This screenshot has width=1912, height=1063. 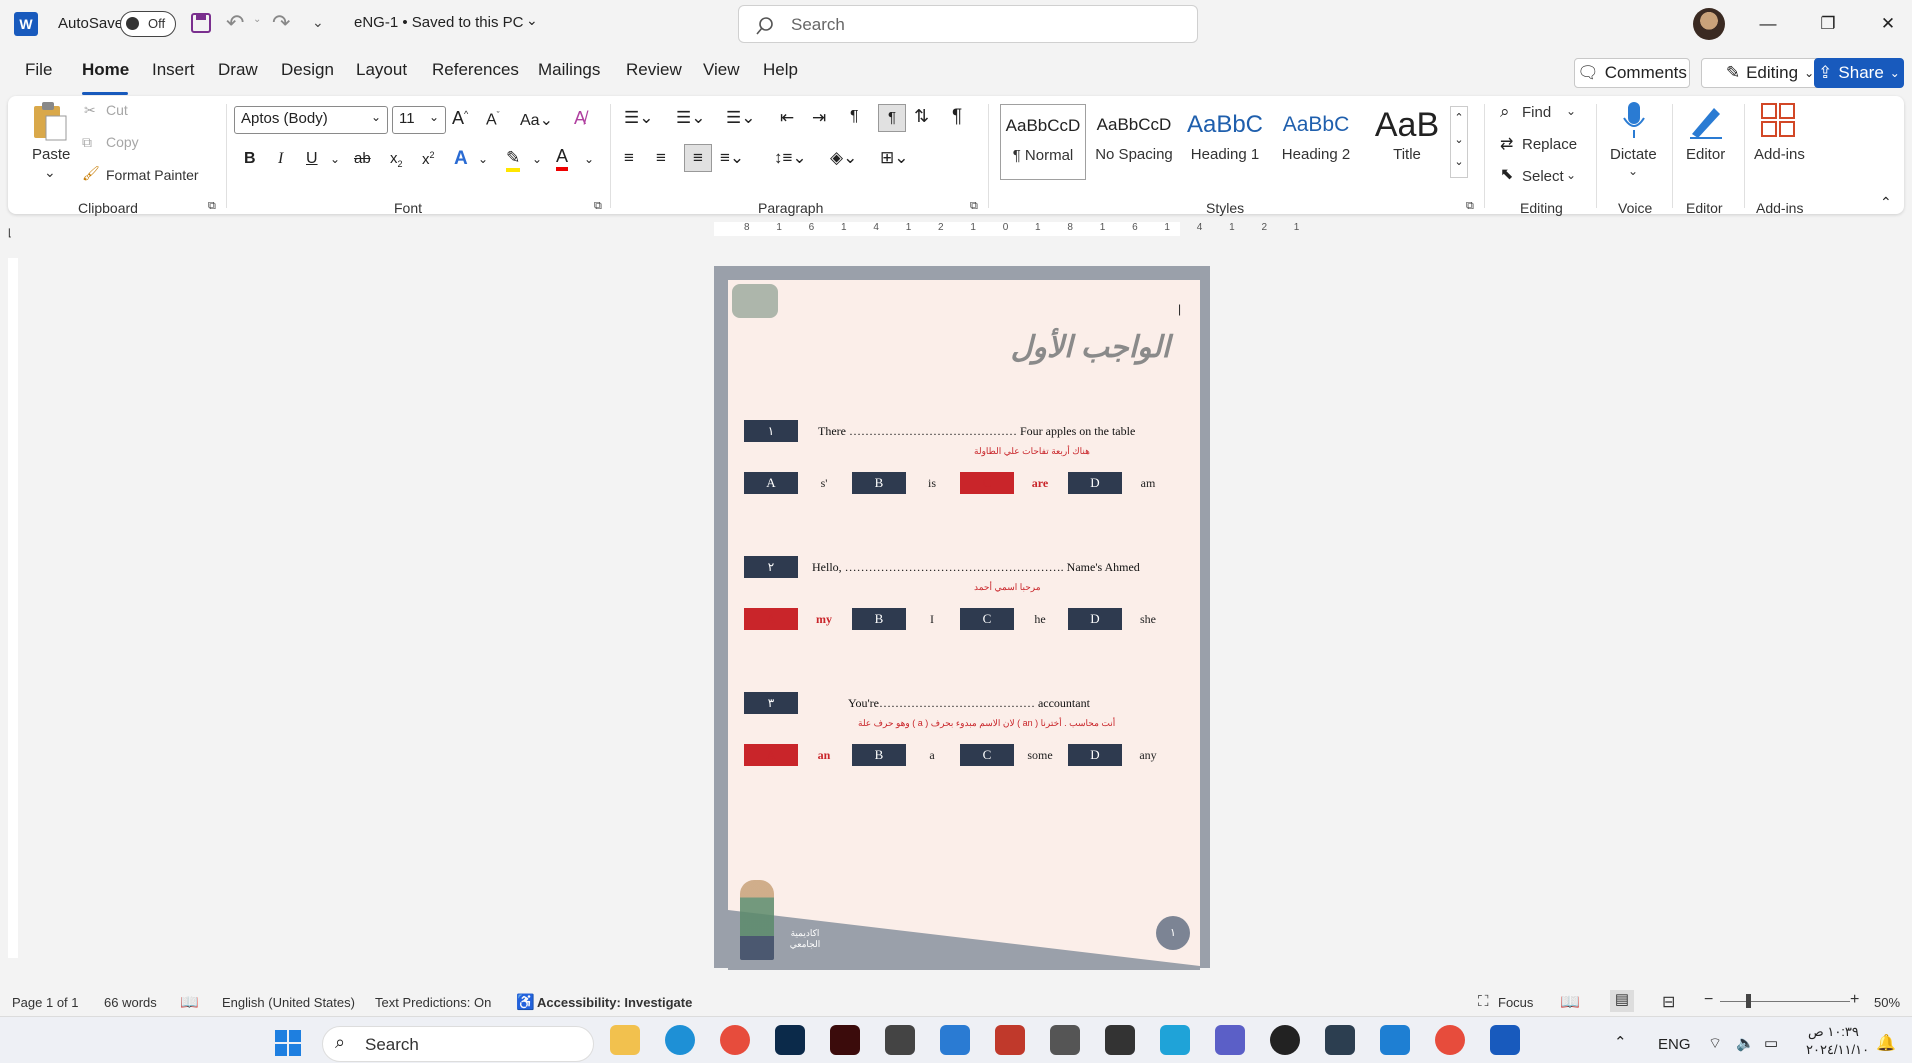 What do you see at coordinates (318, 22) in the screenshot?
I see `customize-toolbar-icon: ⌄` at bounding box center [318, 22].